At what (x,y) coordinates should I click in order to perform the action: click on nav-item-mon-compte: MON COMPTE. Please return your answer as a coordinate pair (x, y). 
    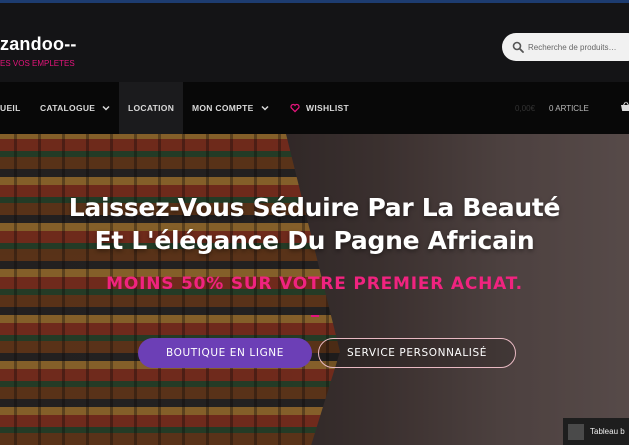
    Looking at the image, I should click on (230, 108).